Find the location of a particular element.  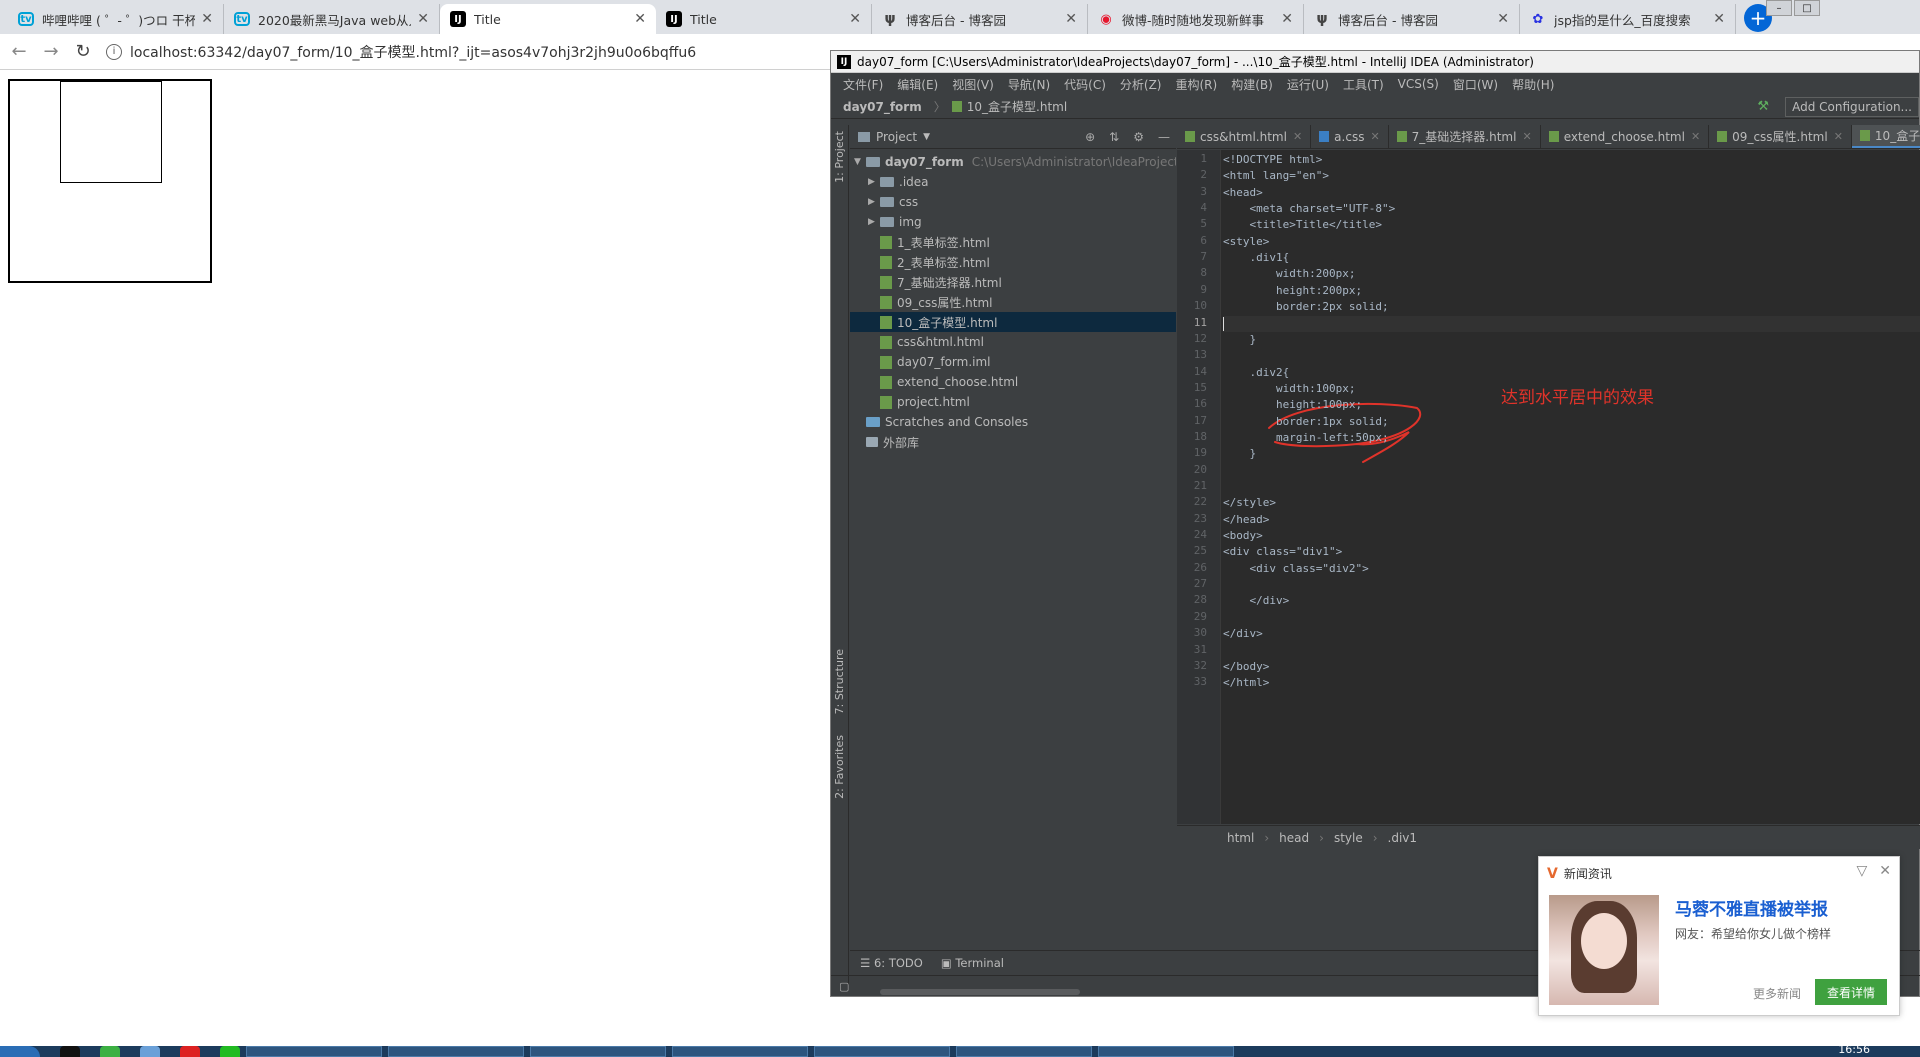

menu-item: 运行(U) is located at coordinates (1308, 84).